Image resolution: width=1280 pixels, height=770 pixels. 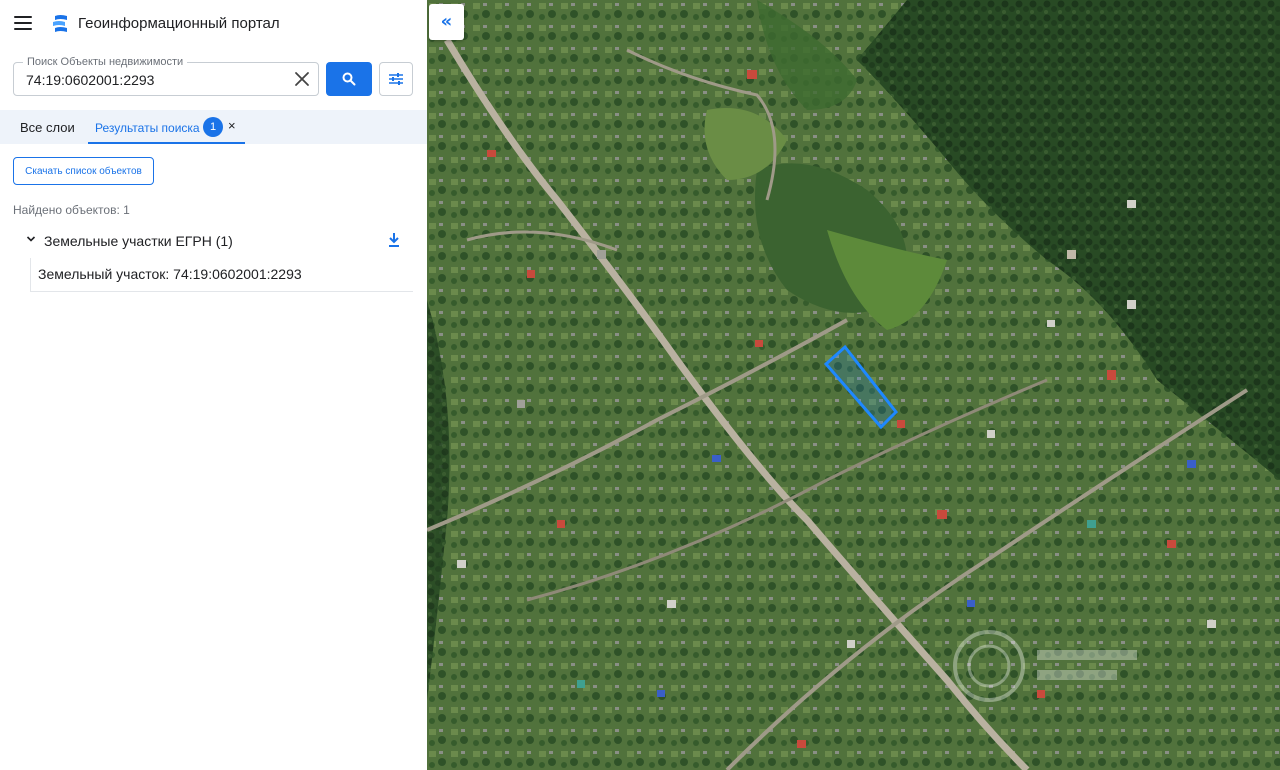 What do you see at coordinates (1045, 666) in the screenshot?
I see `watermark-logo` at bounding box center [1045, 666].